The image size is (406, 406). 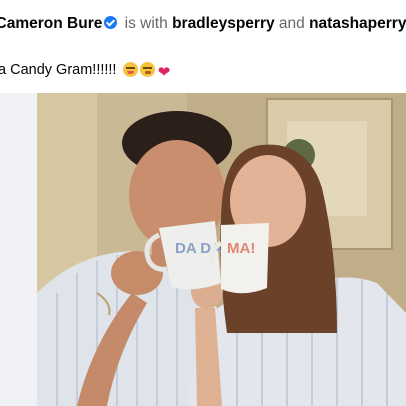 What do you see at coordinates (111, 22) in the screenshot?
I see `verified-badge-icon` at bounding box center [111, 22].